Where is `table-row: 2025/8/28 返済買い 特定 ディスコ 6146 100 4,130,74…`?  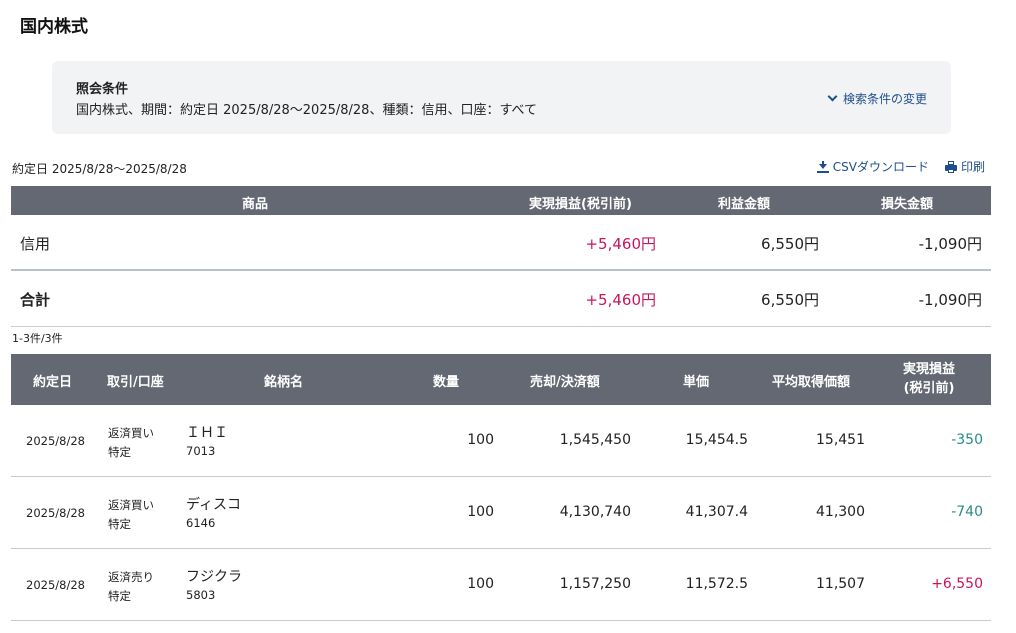 table-row: 2025/8/28 返済買い 特定 ディスコ 6146 100 4,130,74… is located at coordinates (501, 513).